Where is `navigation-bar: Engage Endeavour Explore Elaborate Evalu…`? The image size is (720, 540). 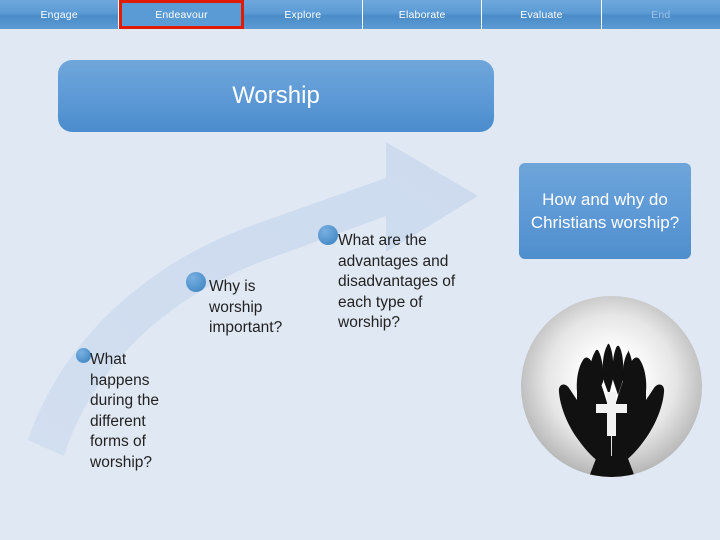
navigation-bar: Engage Endeavour Explore Elaborate Evalu… is located at coordinates (360, 14).